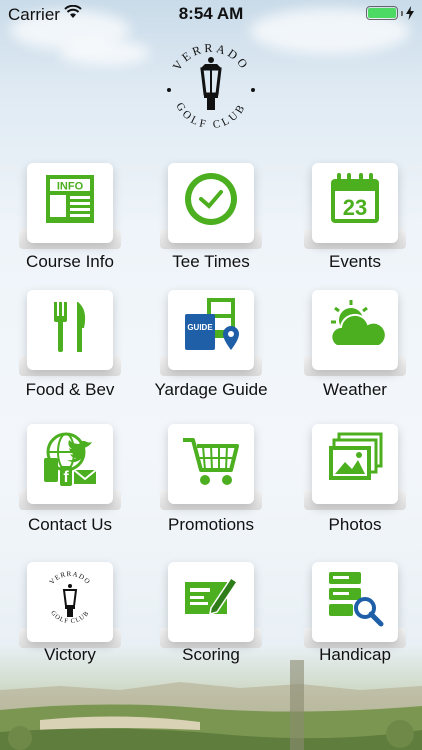 This screenshot has width=422, height=750. What do you see at coordinates (211, 705) in the screenshot?
I see `landscape-background` at bounding box center [211, 705].